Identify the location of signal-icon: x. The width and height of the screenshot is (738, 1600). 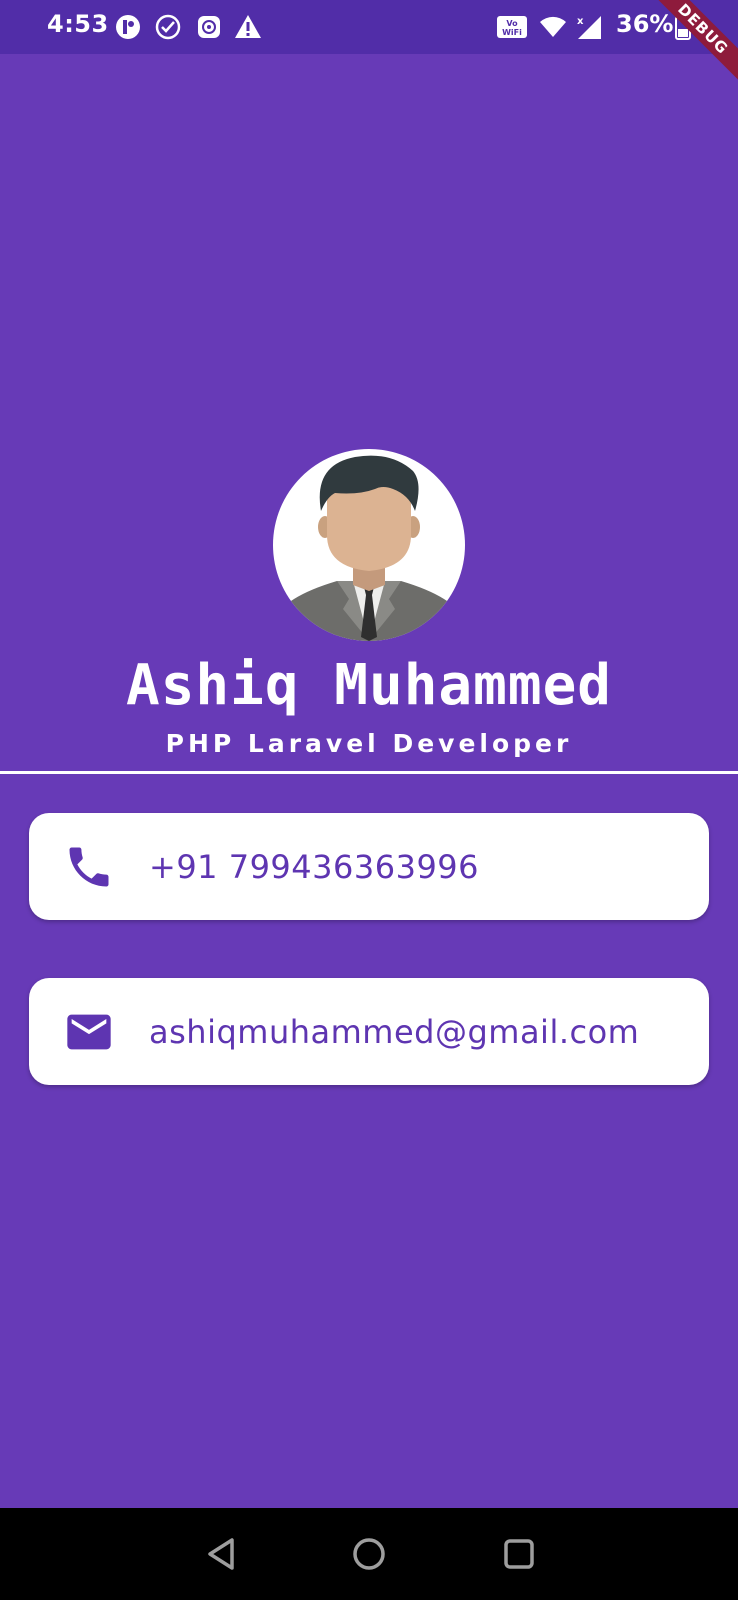
(589, 27).